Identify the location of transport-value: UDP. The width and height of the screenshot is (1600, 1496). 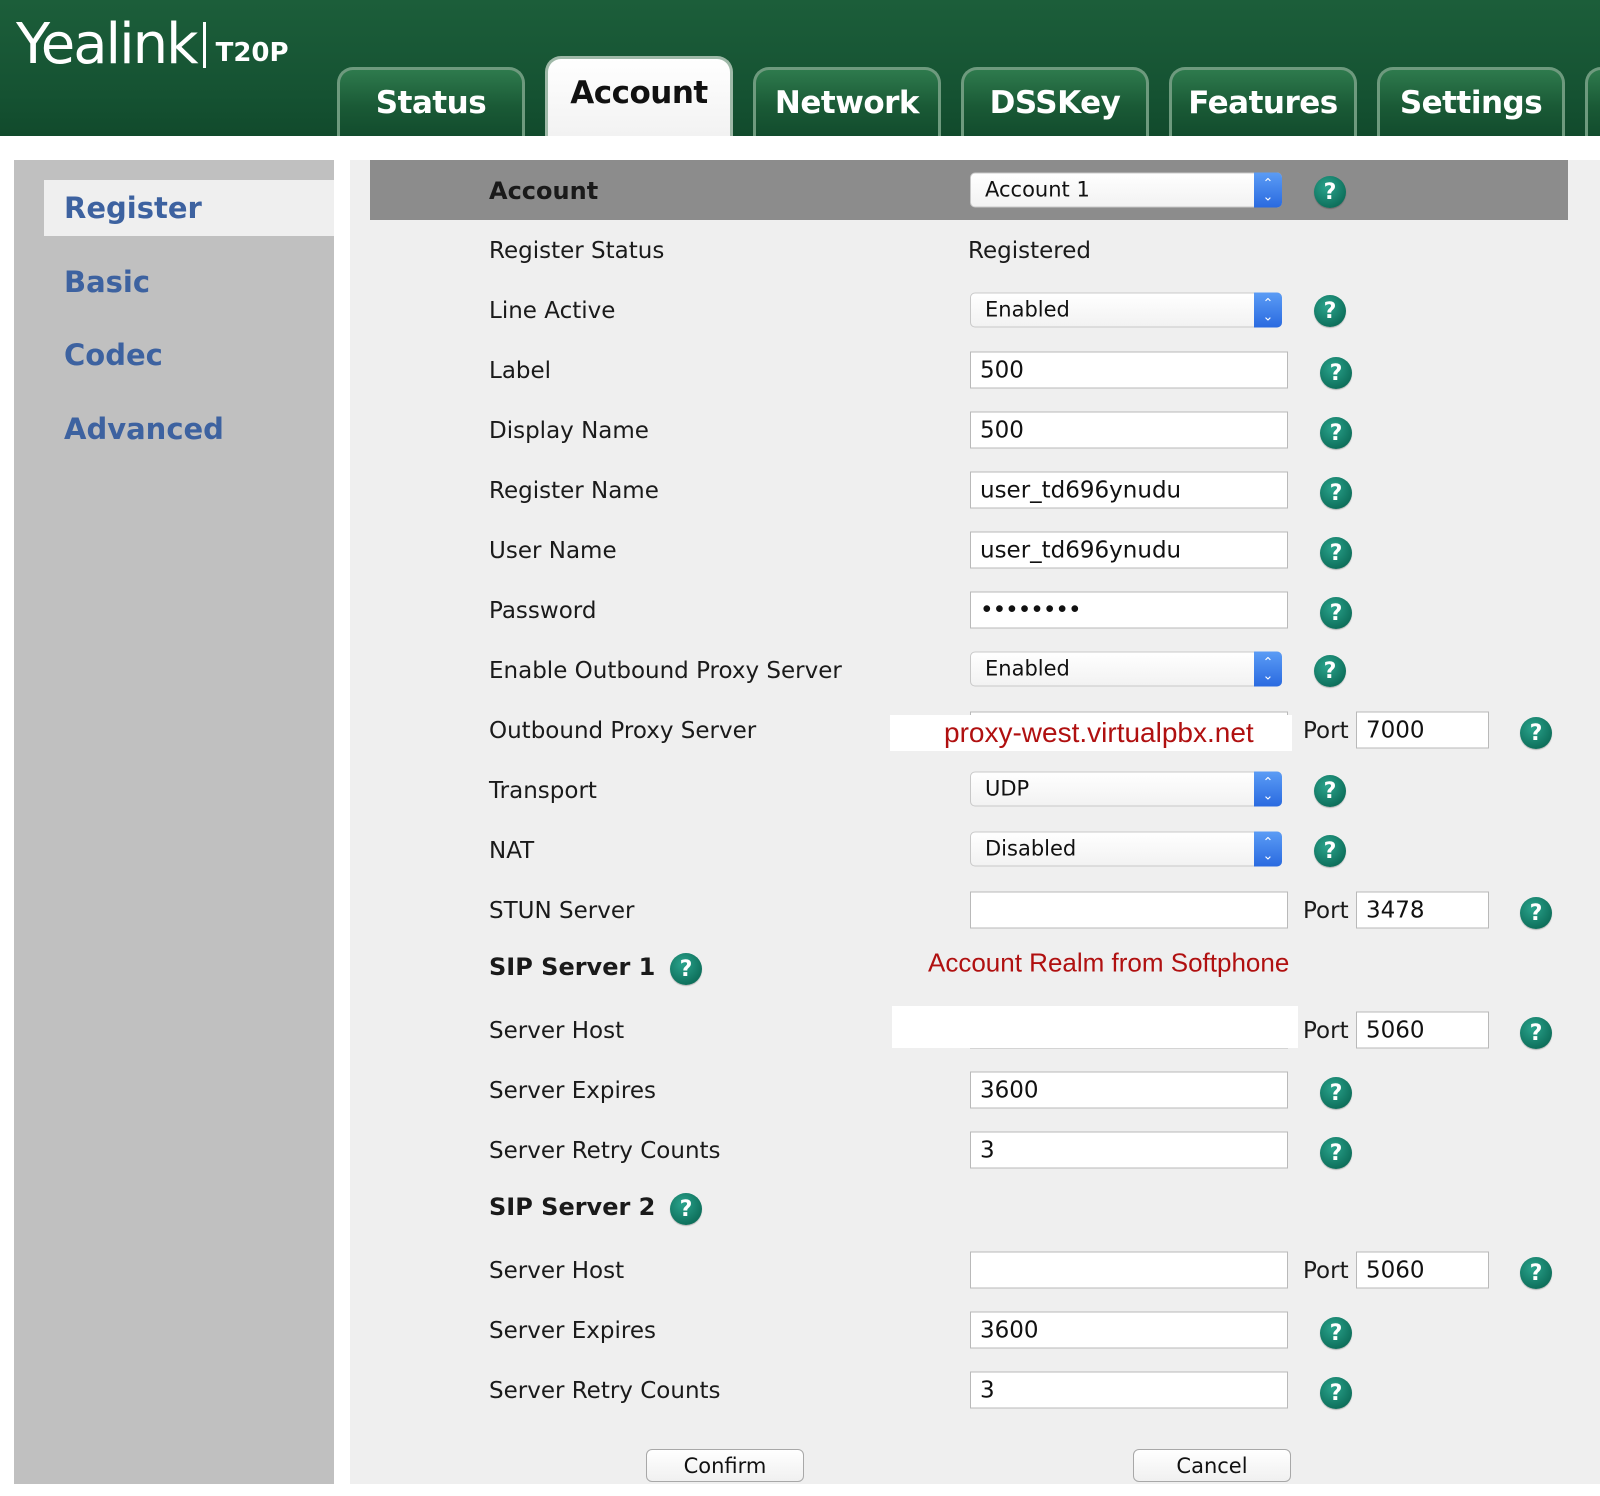
(1007, 788).